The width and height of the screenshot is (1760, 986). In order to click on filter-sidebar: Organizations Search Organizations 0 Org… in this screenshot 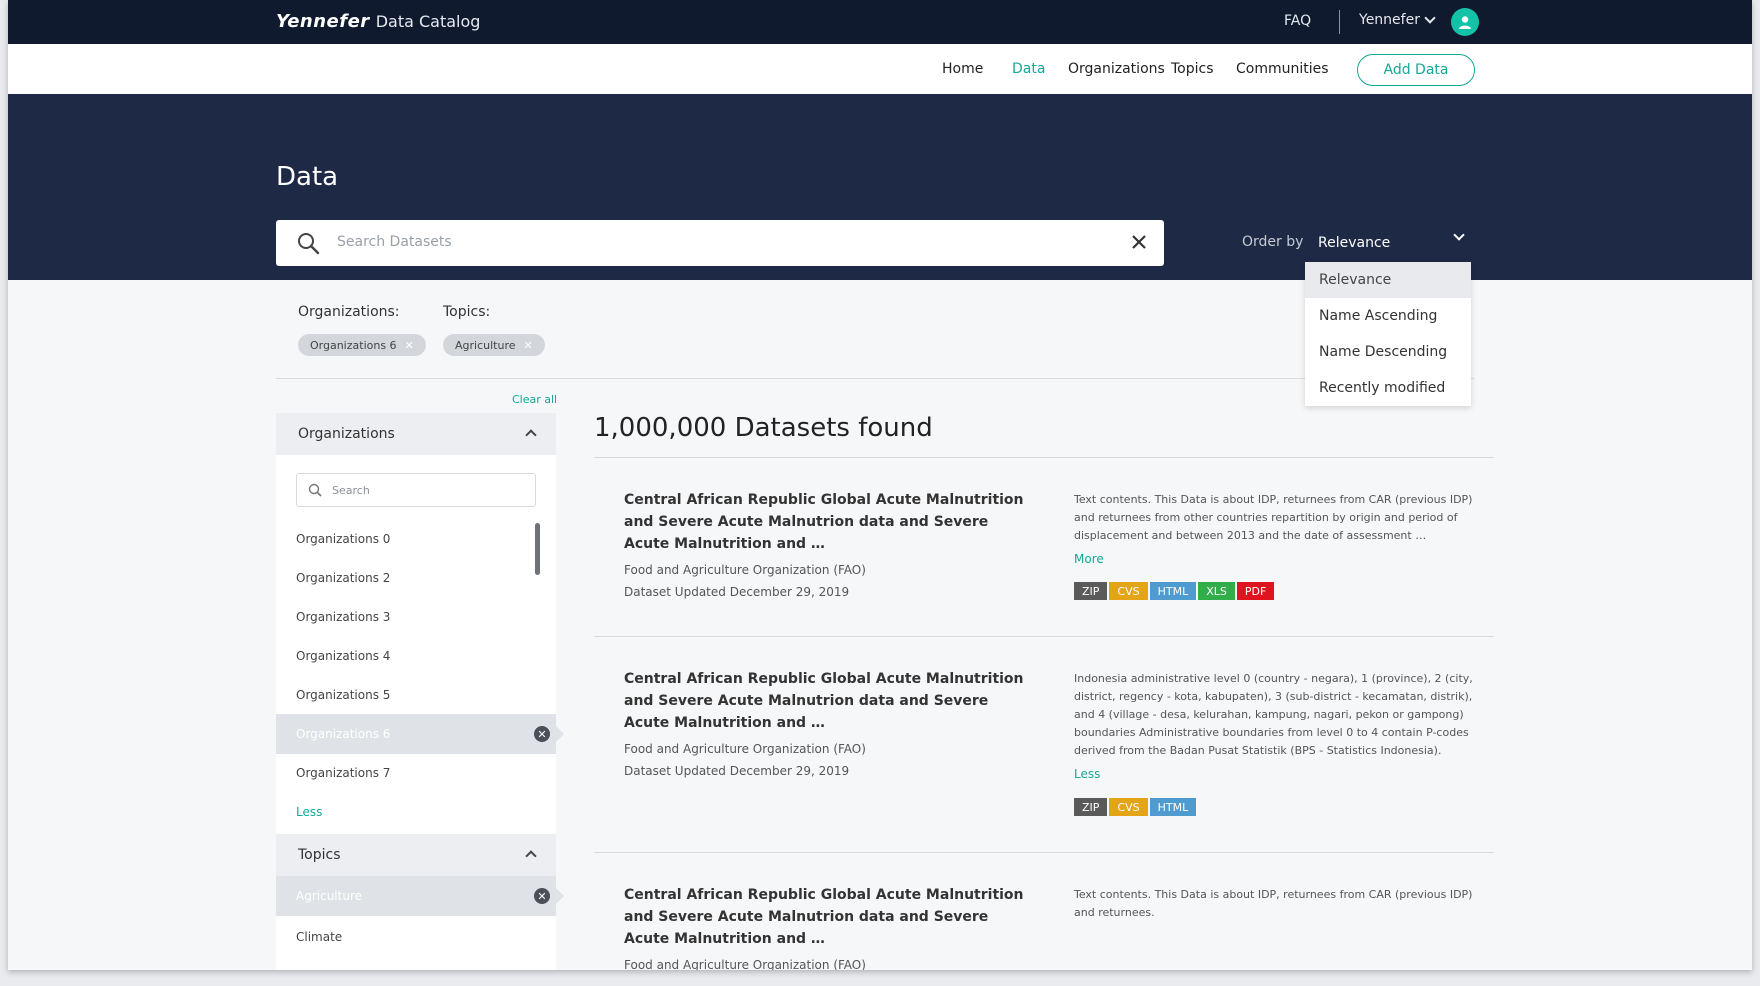, I will do `click(420, 691)`.